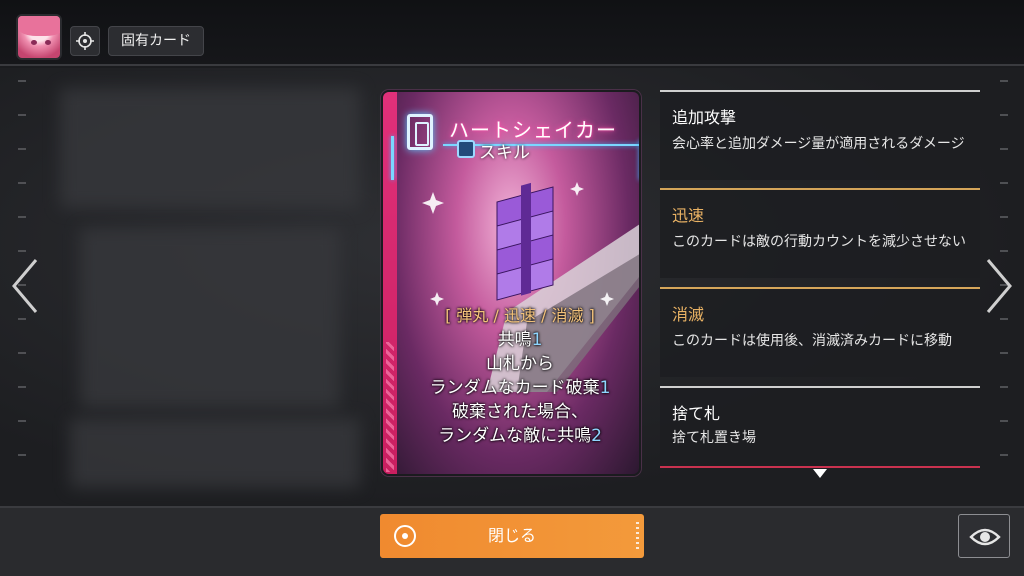  Describe the element at coordinates (820, 233) in the screenshot. I see `glossary-entry: 迅速 このカードは敵の行動カウントを減少させない` at that location.